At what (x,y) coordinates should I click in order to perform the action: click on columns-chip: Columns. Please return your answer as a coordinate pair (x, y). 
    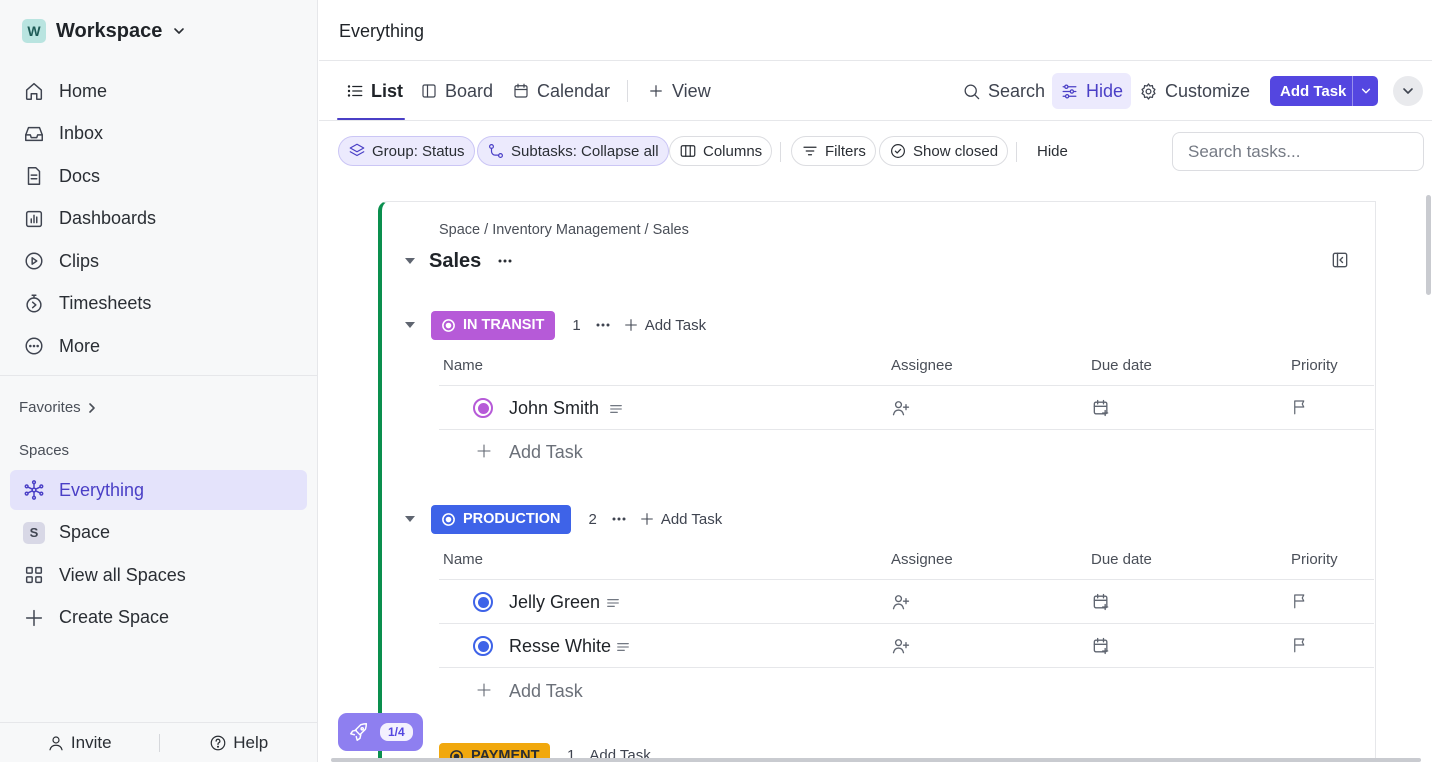
    Looking at the image, I should click on (721, 151).